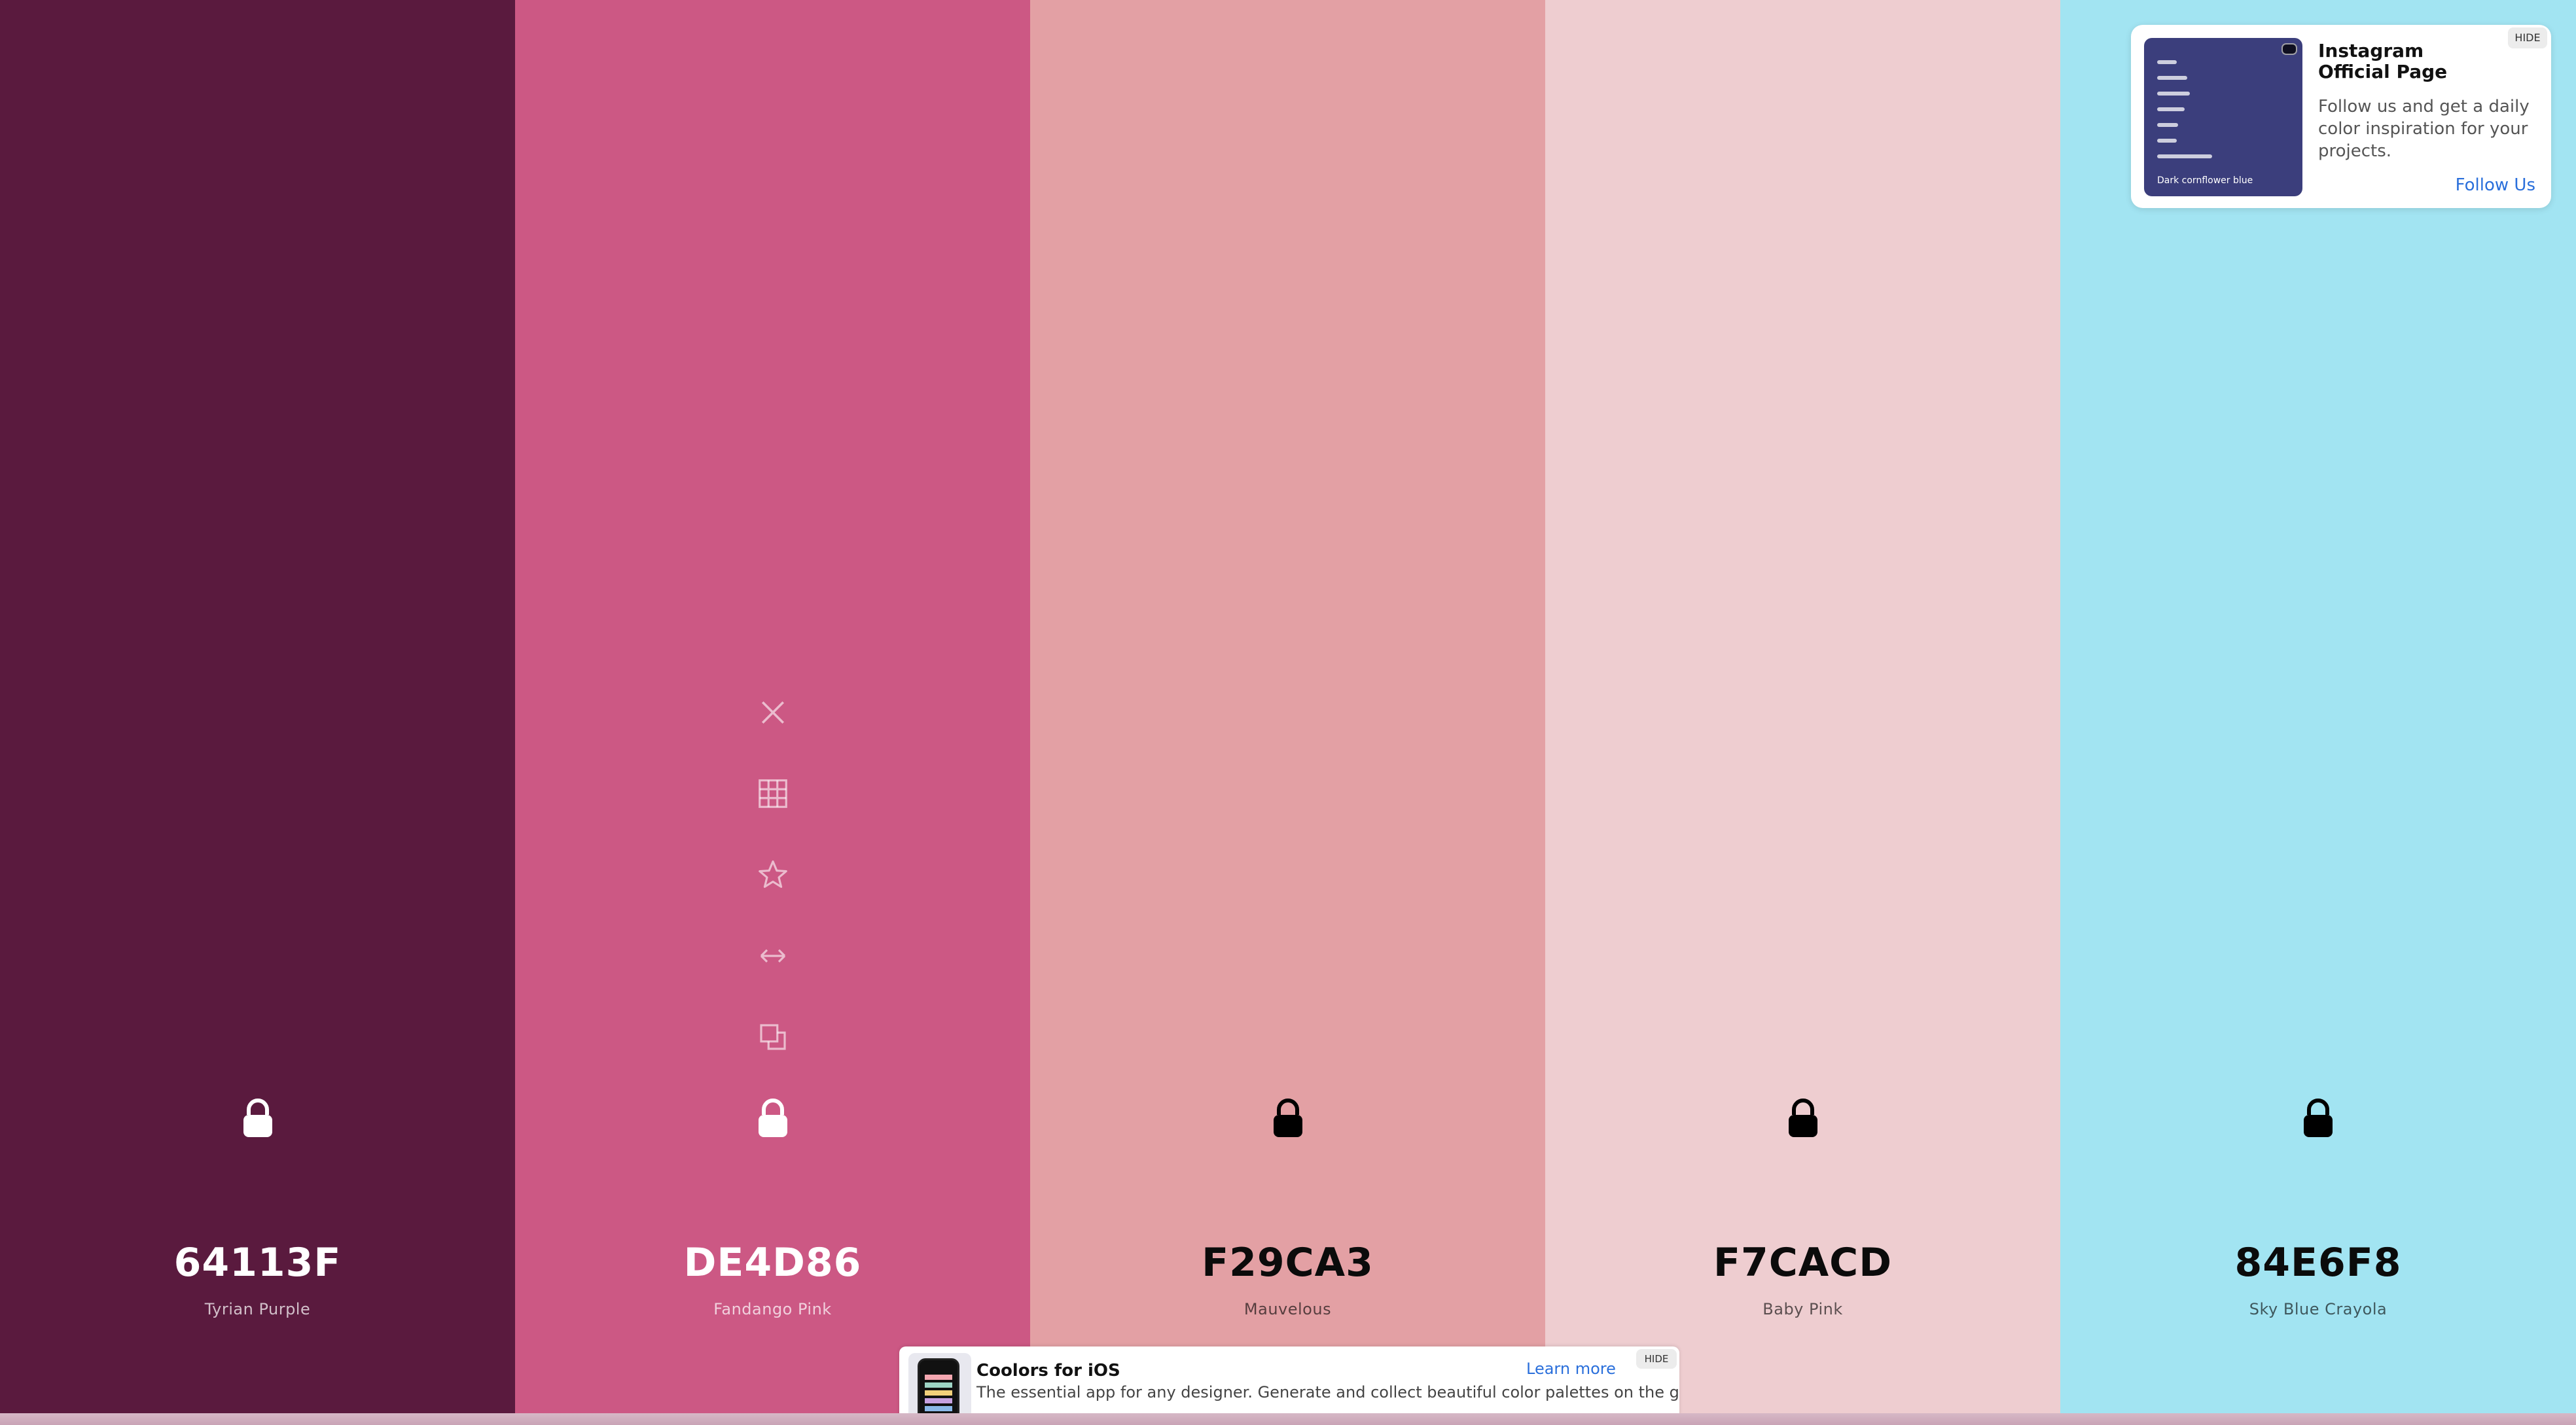 This screenshot has width=2576, height=1425. What do you see at coordinates (257, 1263) in the screenshot?
I see `hex-code: 64113F` at bounding box center [257, 1263].